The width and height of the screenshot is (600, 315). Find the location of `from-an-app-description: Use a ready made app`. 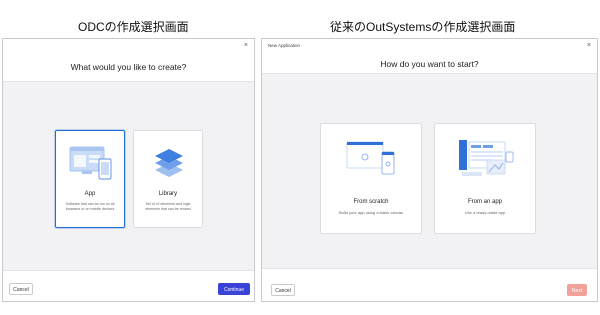

from-an-app-description: Use a ready made app is located at coordinates (485, 212).